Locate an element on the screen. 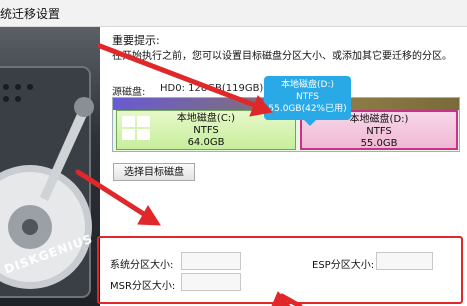  tooltip-name: 本地磁盘(D:) is located at coordinates (307, 85).